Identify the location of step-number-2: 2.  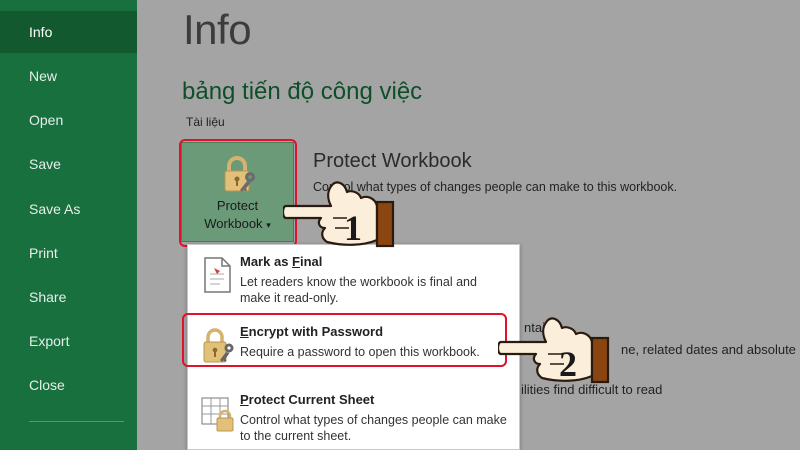
(568, 364).